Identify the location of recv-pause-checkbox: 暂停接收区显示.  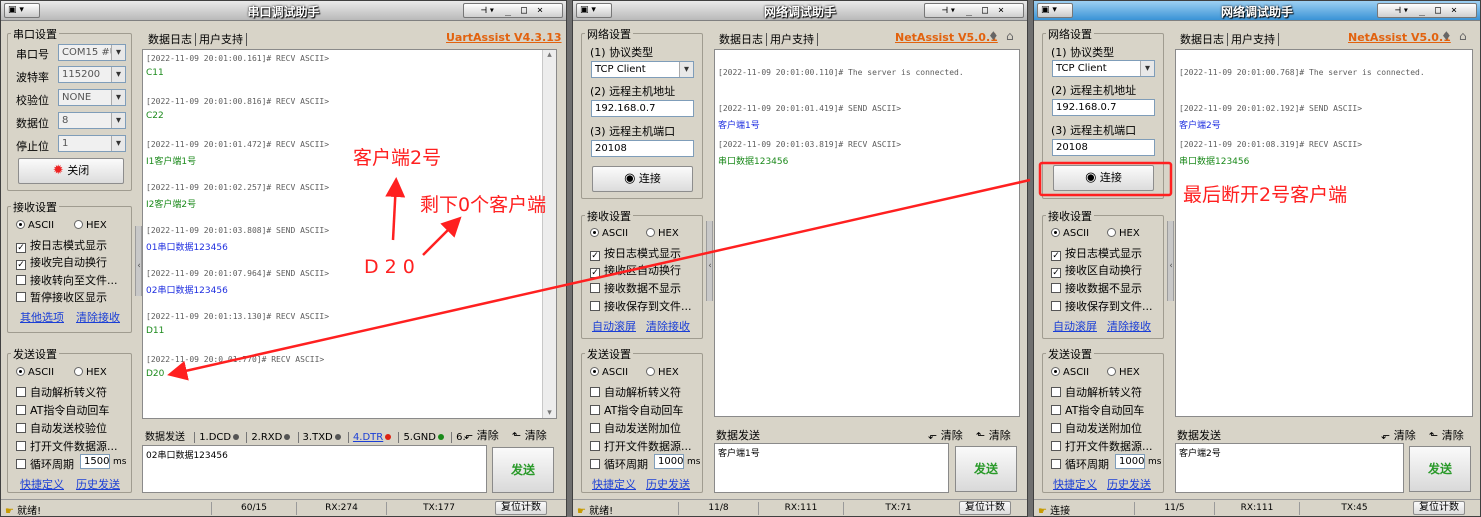
(61, 297).